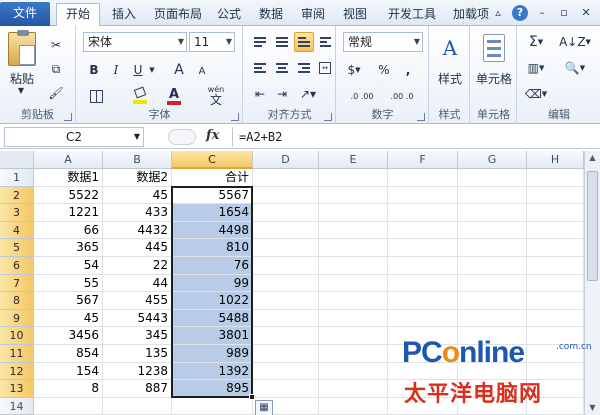 This screenshot has width=600, height=415. Describe the element at coordinates (68, 248) in the screenshot. I see `cell: 365` at that location.